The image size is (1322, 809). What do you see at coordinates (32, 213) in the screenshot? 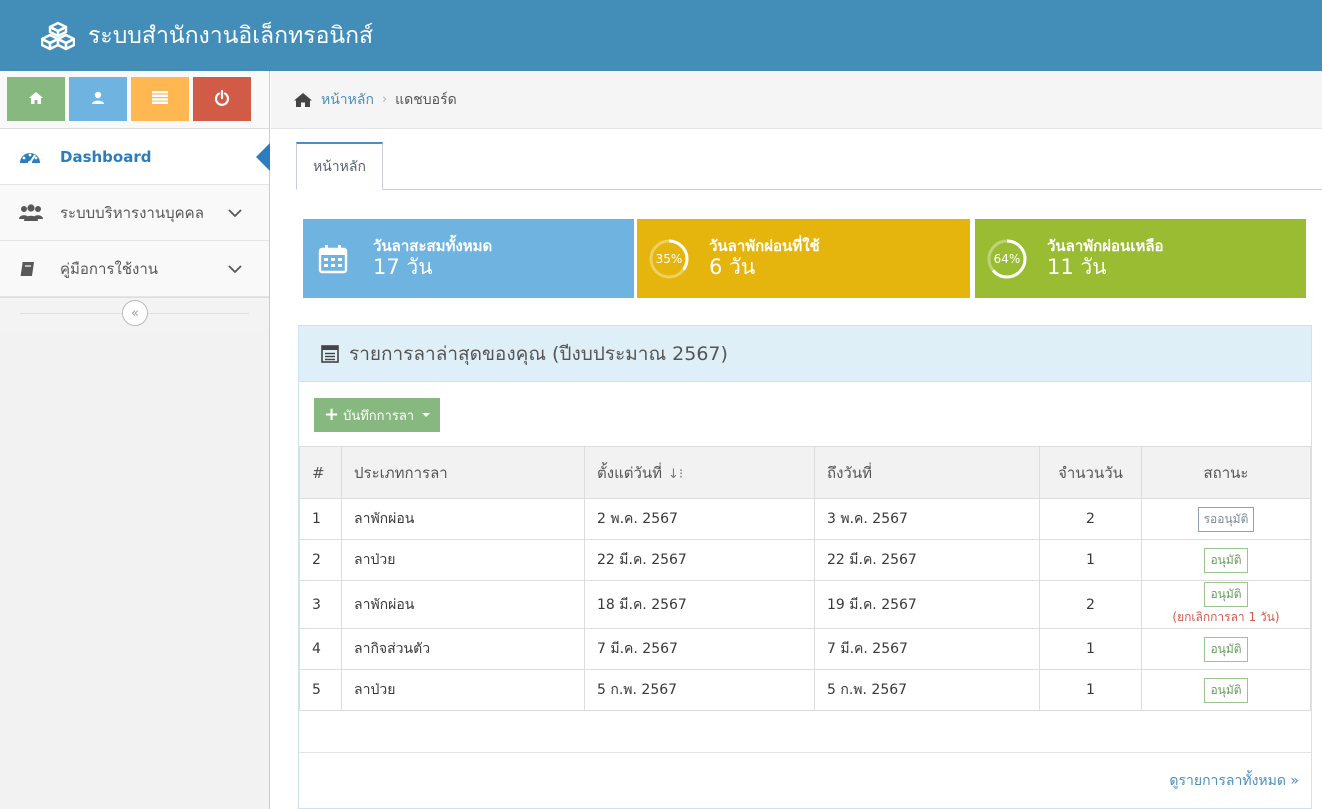
I see `users-icon` at bounding box center [32, 213].